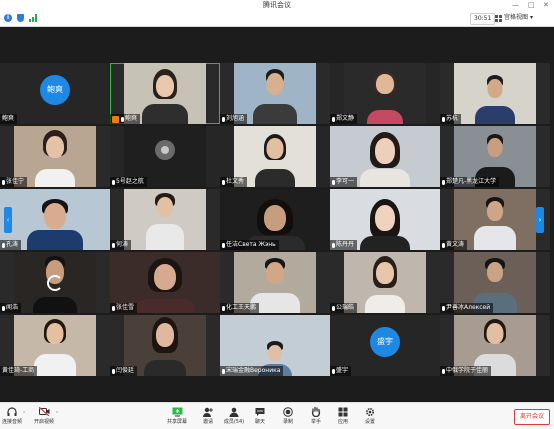 This screenshot has width=554, height=429. I want to click on apps-icon, so click(343, 411).